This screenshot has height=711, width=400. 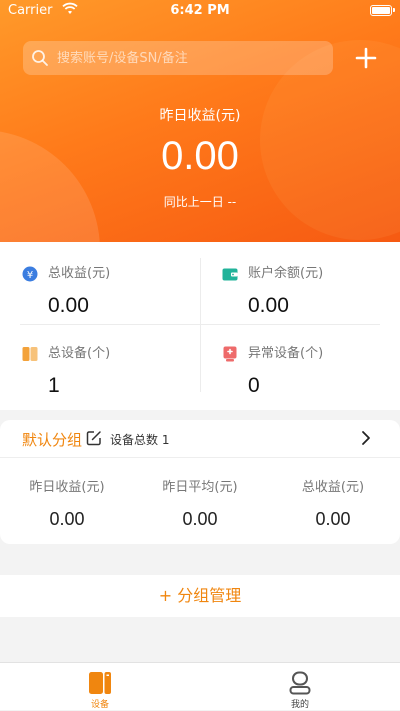 What do you see at coordinates (99, 705) in the screenshot?
I see `tab-label: 设备` at bounding box center [99, 705].